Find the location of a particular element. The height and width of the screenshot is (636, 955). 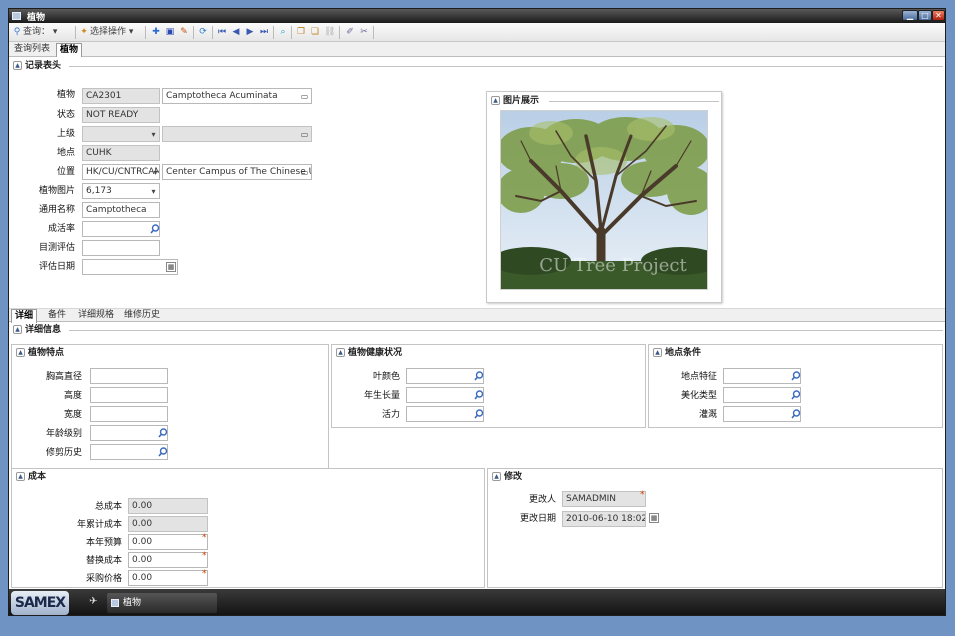

total-cost-field: 0.00 is located at coordinates (168, 506).